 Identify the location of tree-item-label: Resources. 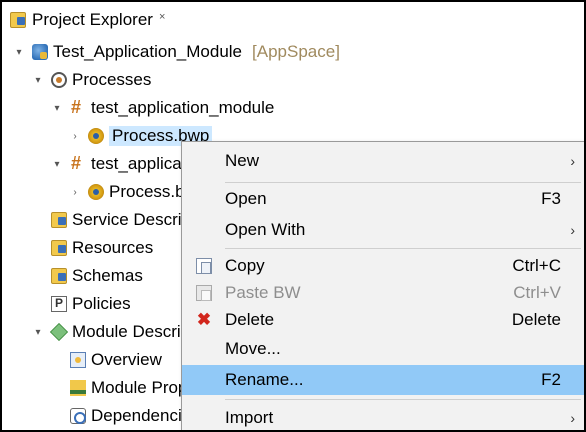
(113, 247).